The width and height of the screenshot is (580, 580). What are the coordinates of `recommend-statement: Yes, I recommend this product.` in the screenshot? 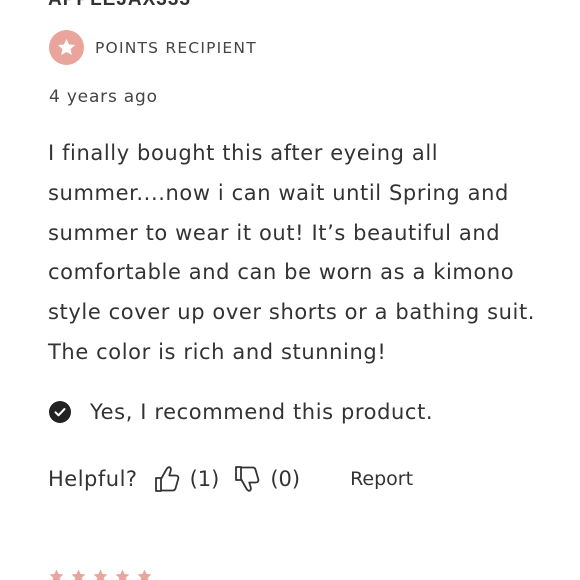 It's located at (241, 412).